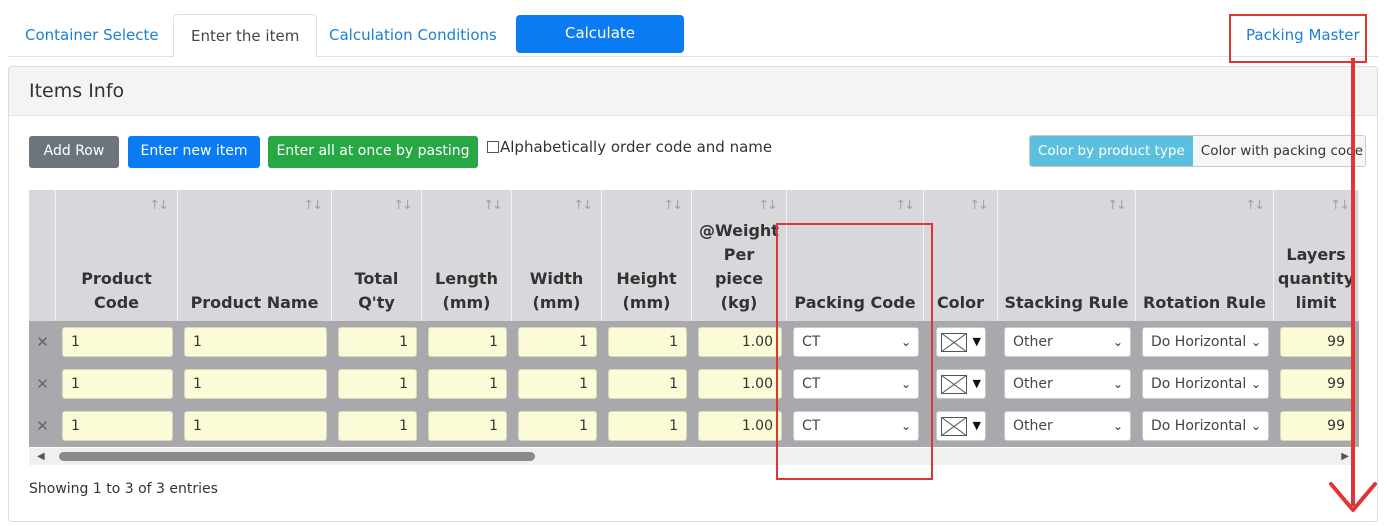 The width and height of the screenshot is (1387, 526). What do you see at coordinates (1067, 255) in the screenshot?
I see `header-stacking-rule: ↑↓ Stacking Rule` at bounding box center [1067, 255].